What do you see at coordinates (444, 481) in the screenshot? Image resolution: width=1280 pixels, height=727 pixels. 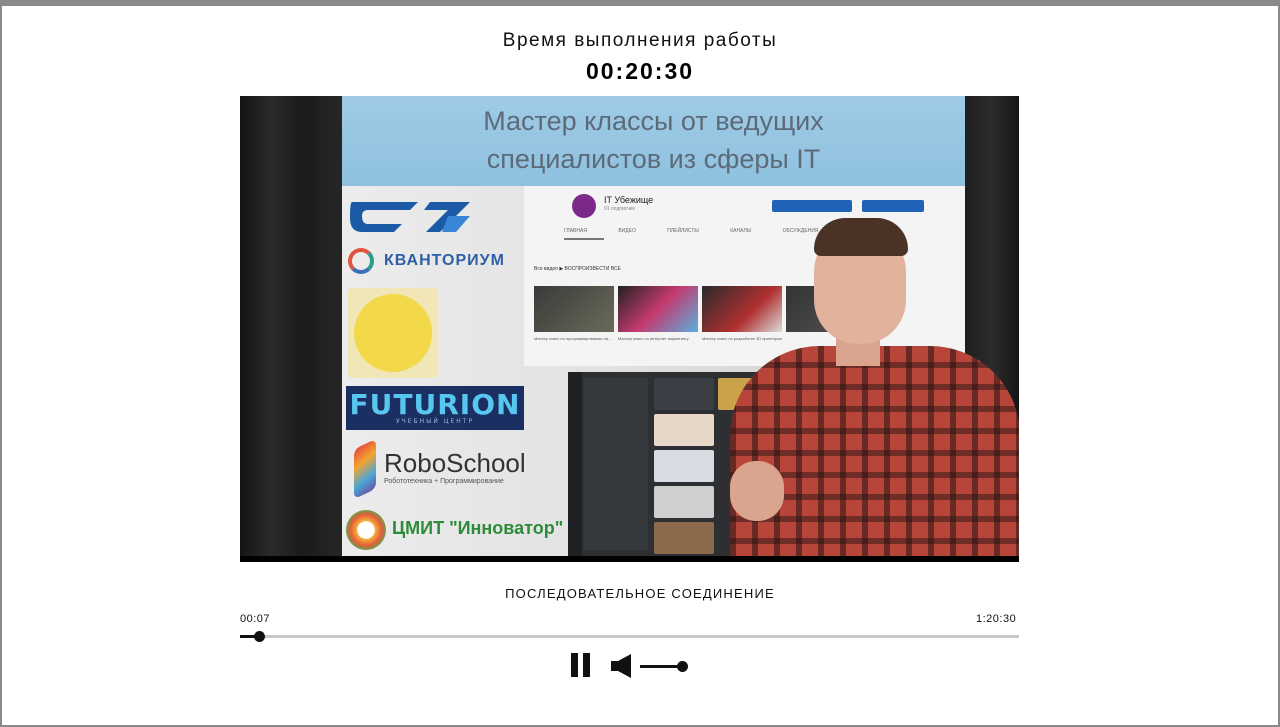 I see `roboschool-subtext: Робототехника + Программирование` at bounding box center [444, 481].